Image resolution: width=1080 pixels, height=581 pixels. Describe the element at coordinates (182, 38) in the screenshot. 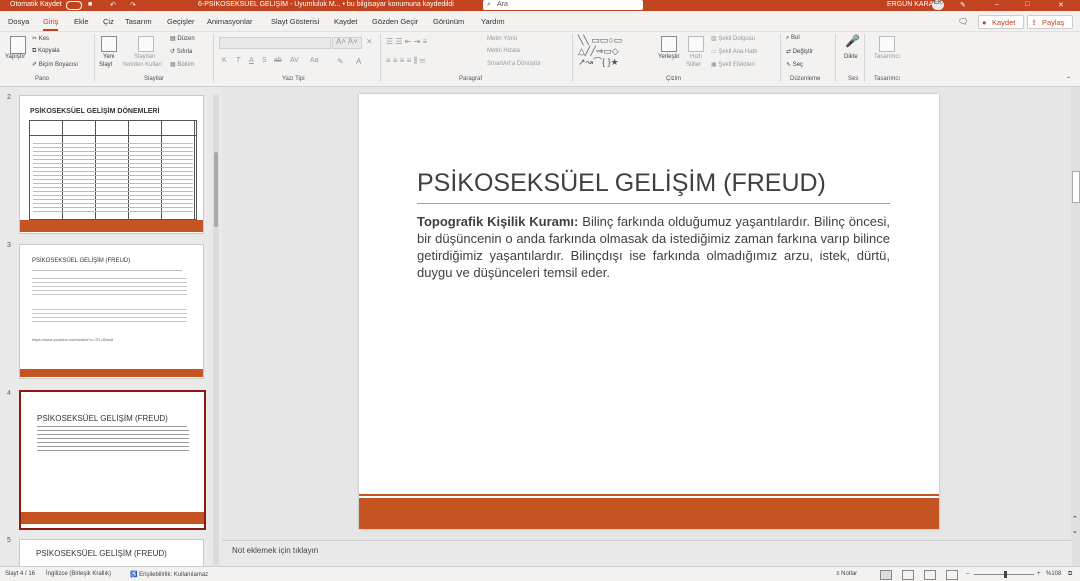

I see `layout-button: ▤ Düzen` at that location.